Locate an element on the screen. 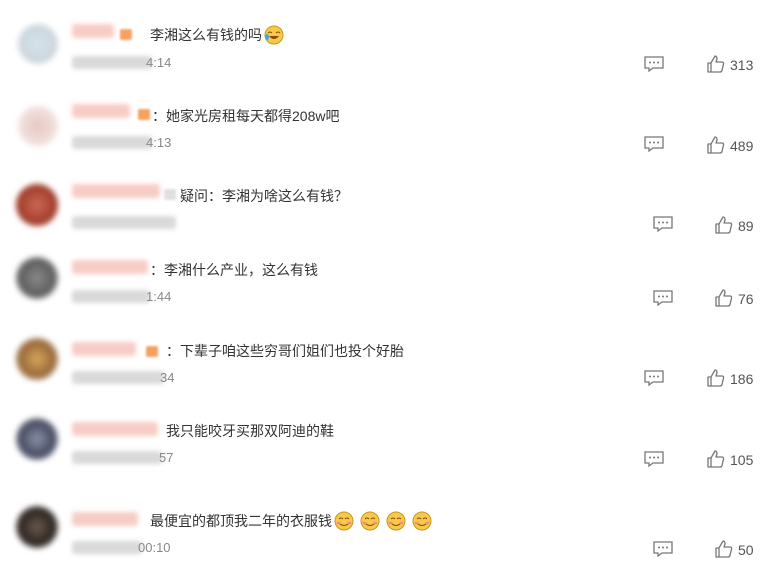 The image size is (784, 581). like-count: 76 is located at coordinates (746, 299).